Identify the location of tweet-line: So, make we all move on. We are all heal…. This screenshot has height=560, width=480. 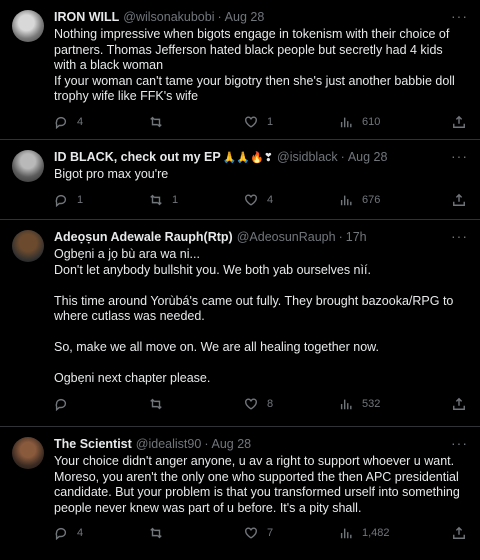
(216, 347).